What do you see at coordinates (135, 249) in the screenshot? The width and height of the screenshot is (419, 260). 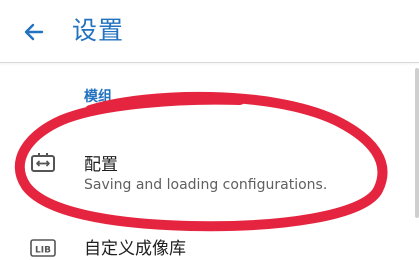 I see `preference-title: 自定义成像库` at bounding box center [135, 249].